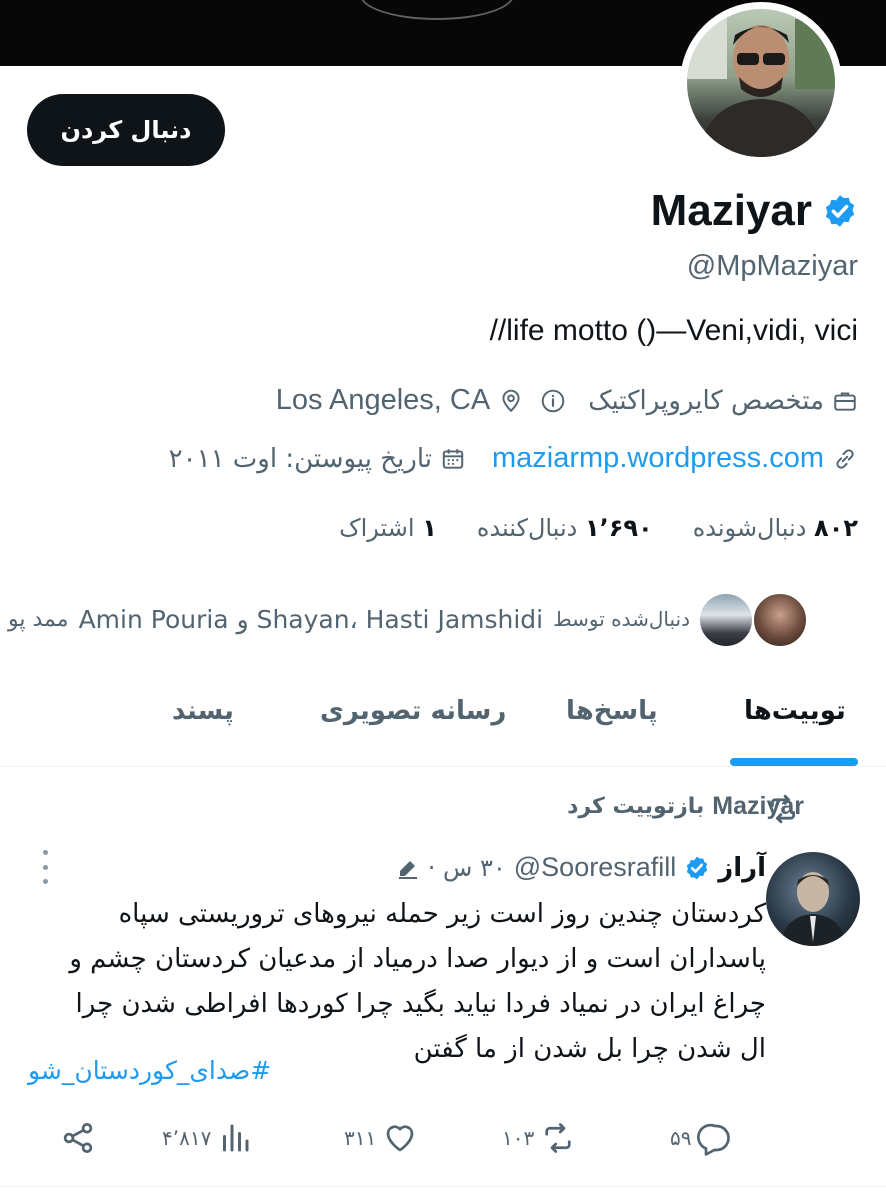 Image resolution: width=886 pixels, height=1200 pixels. I want to click on briefcase-icon, so click(845, 401).